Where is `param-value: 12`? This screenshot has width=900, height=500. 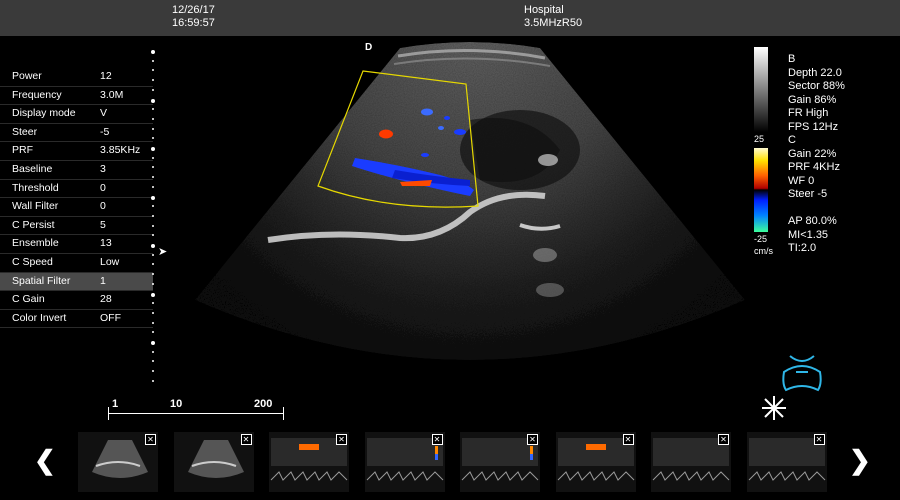
param-value: 12 is located at coordinates (106, 76).